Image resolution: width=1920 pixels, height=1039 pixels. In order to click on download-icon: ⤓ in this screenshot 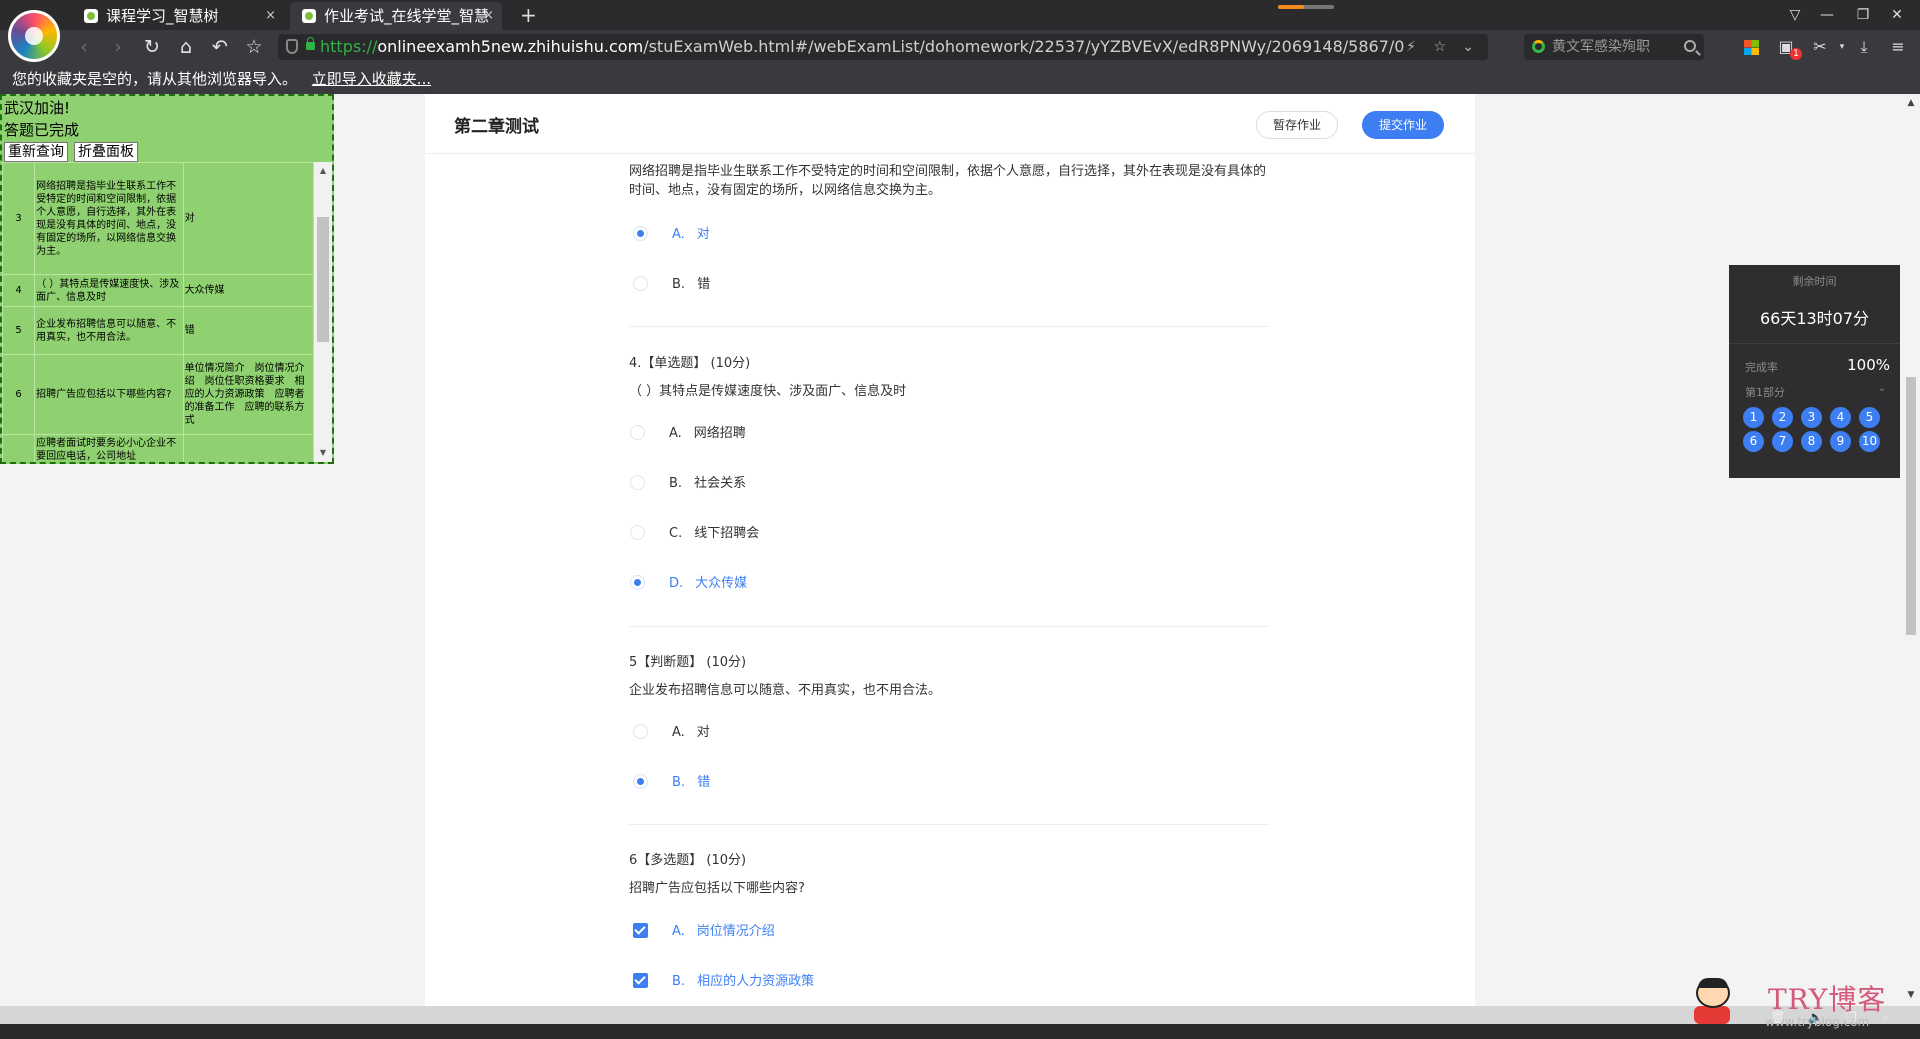, I will do `click(1864, 47)`.